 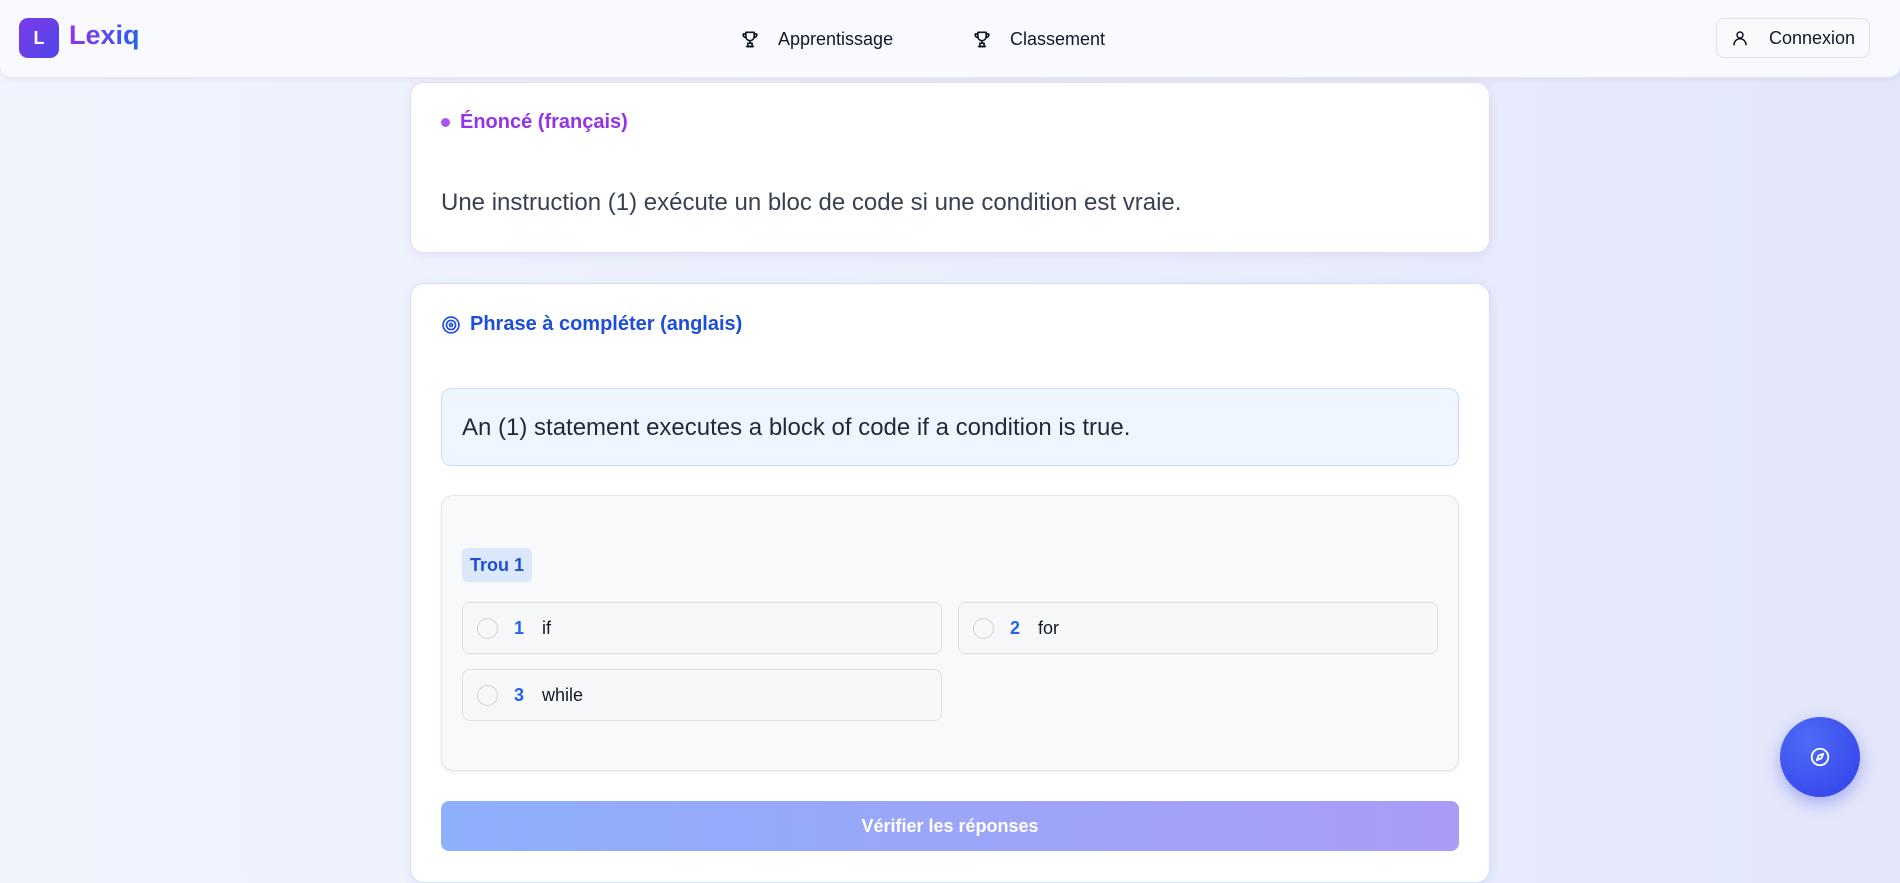 I want to click on exercise-title-text: Phrase à compléter (anglais), so click(x=606, y=324).